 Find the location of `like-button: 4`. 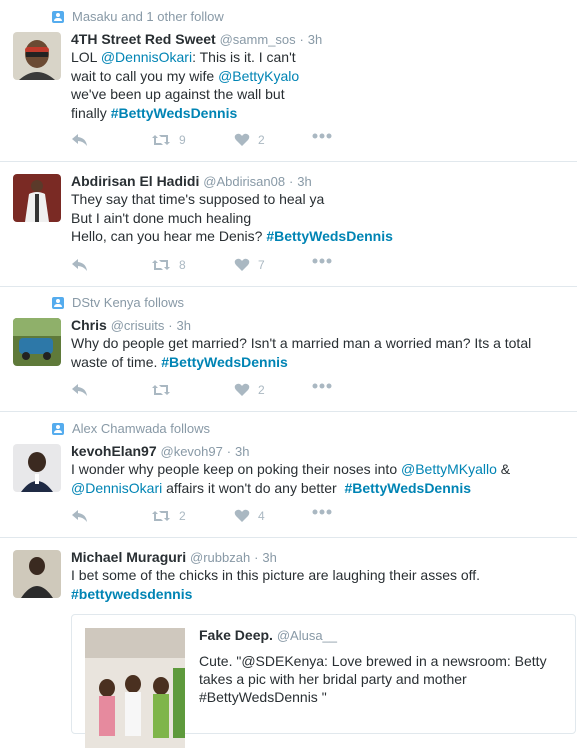

like-button: 4 is located at coordinates (249, 516).